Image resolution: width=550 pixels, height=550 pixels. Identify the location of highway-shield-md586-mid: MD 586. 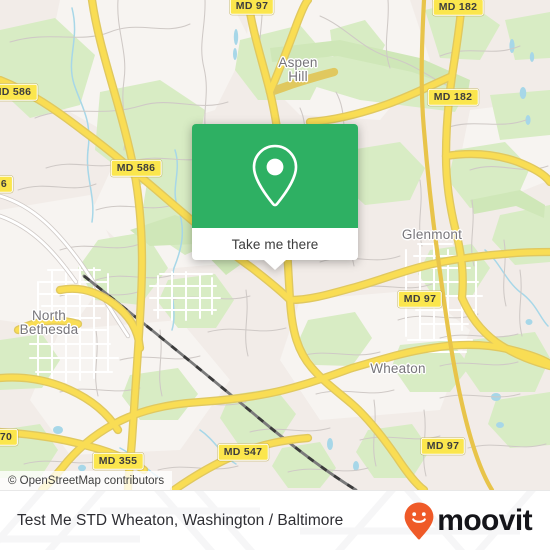
(136, 168).